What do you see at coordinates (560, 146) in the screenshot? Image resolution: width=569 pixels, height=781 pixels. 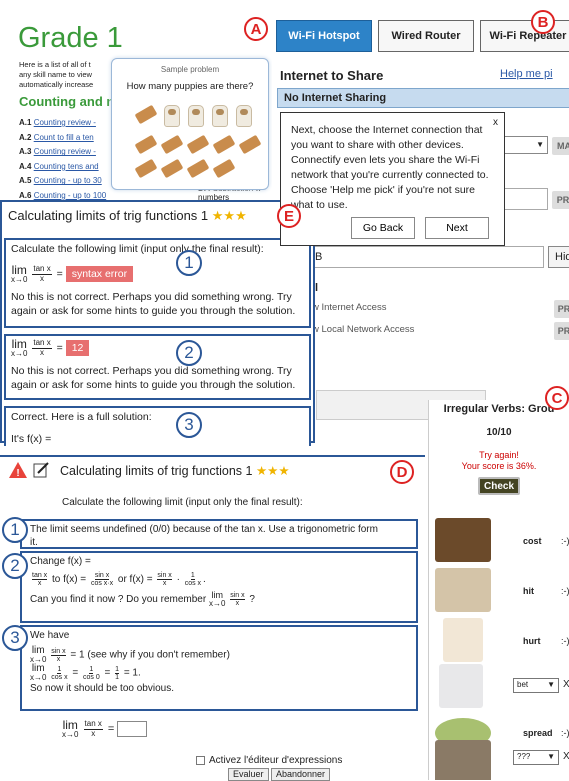 I see `ma-button: MA` at bounding box center [560, 146].